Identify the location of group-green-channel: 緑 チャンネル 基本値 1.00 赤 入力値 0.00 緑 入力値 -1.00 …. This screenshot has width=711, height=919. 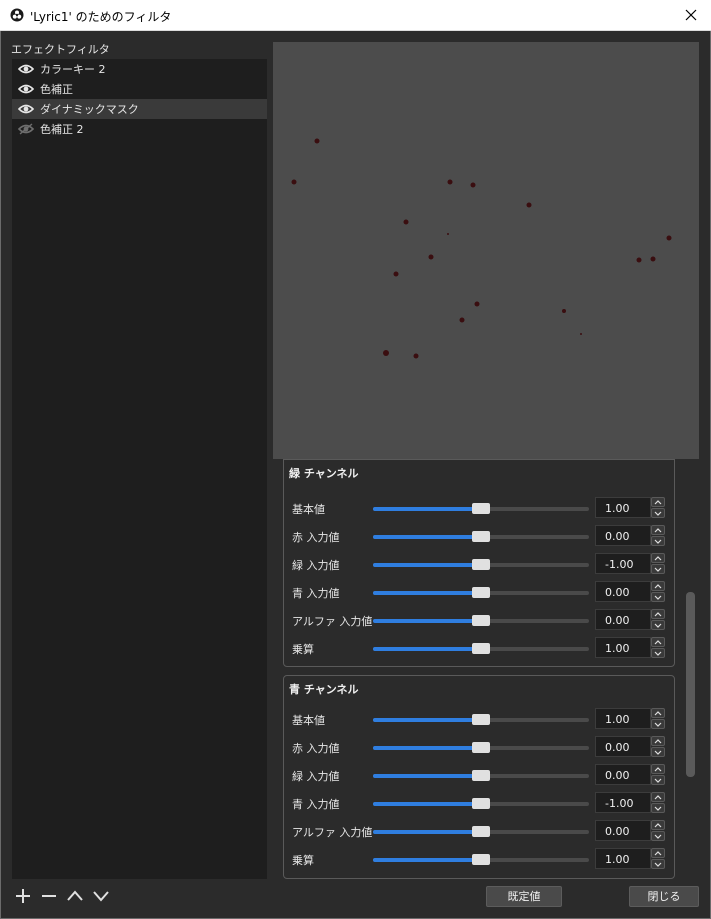
(479, 563).